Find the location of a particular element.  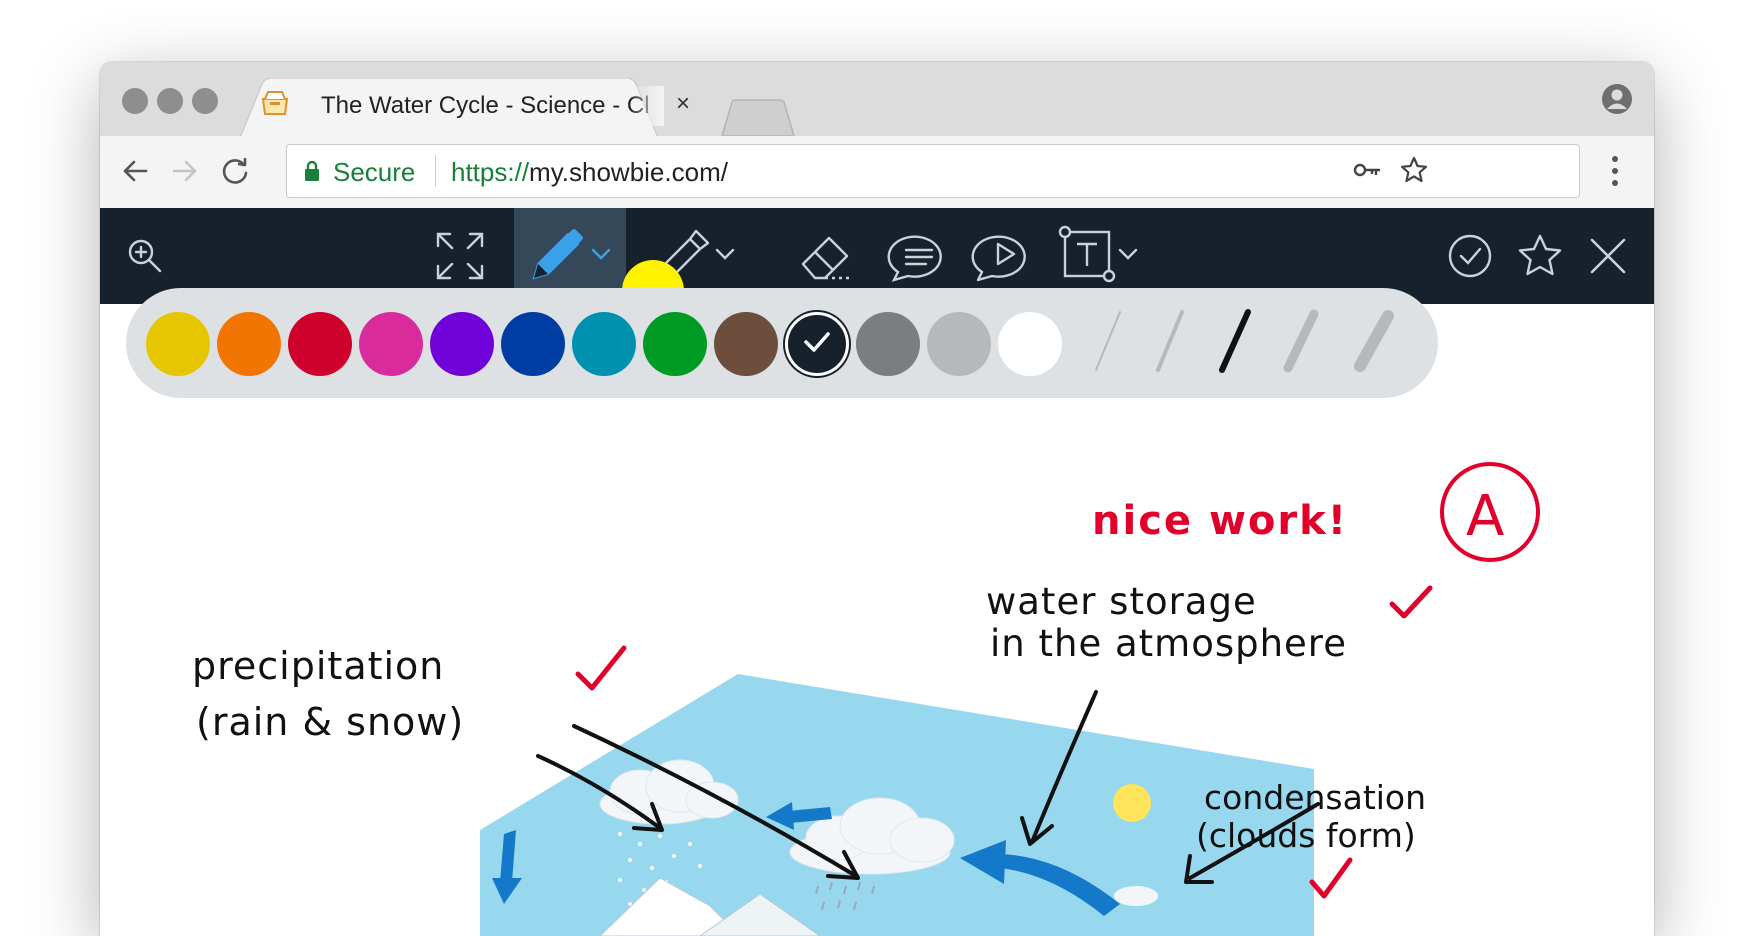

secure-label: Secure is located at coordinates (374, 172).